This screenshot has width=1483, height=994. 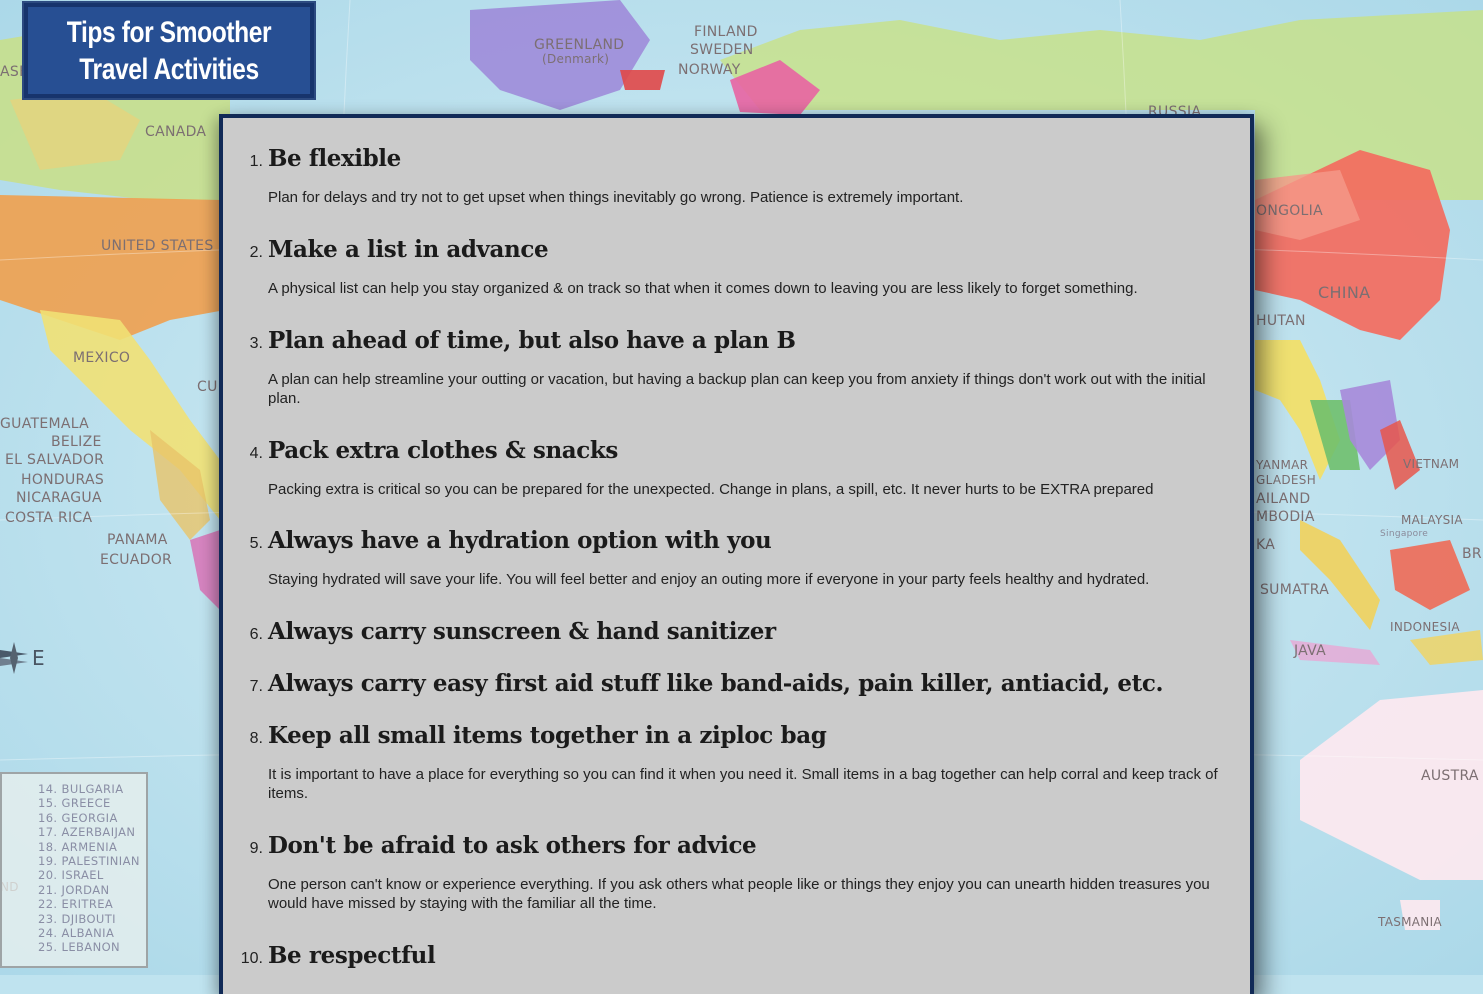 I want to click on legend-item: 18. ARMENIA, so click(x=78, y=846).